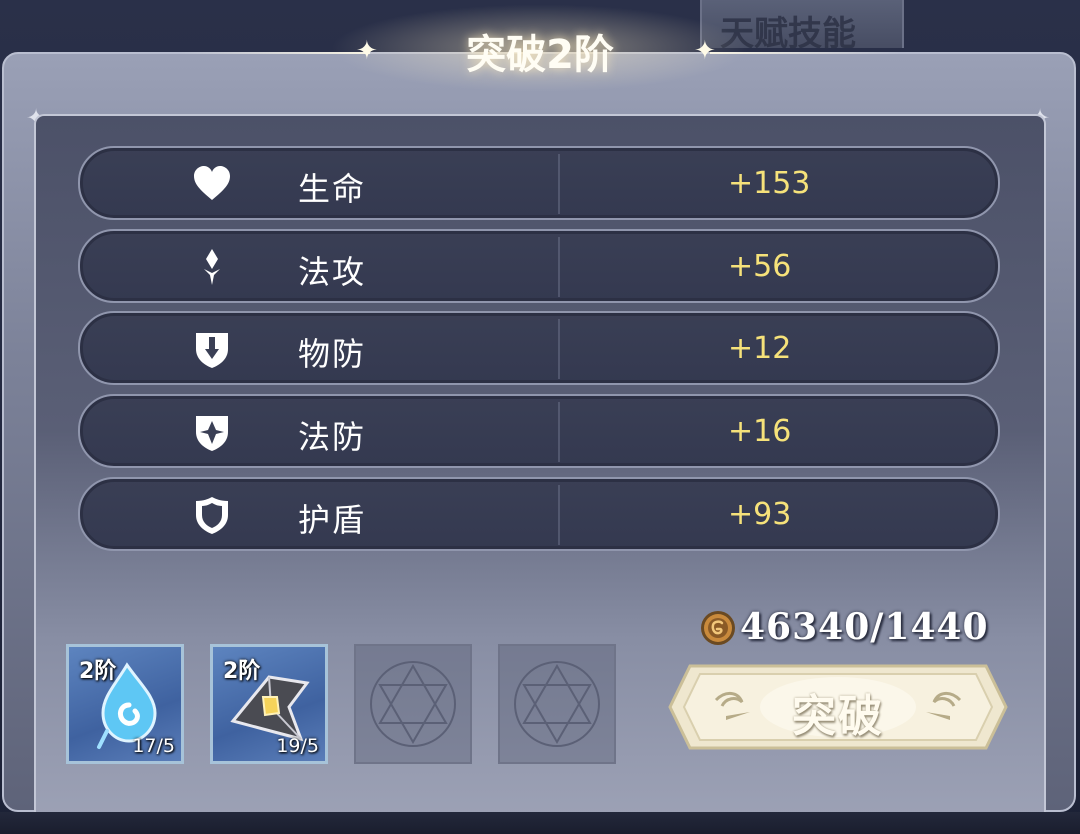 This screenshot has width=1080, height=834. Describe the element at coordinates (838, 716) in the screenshot. I see `breakthrough-button-label: 突破` at that location.